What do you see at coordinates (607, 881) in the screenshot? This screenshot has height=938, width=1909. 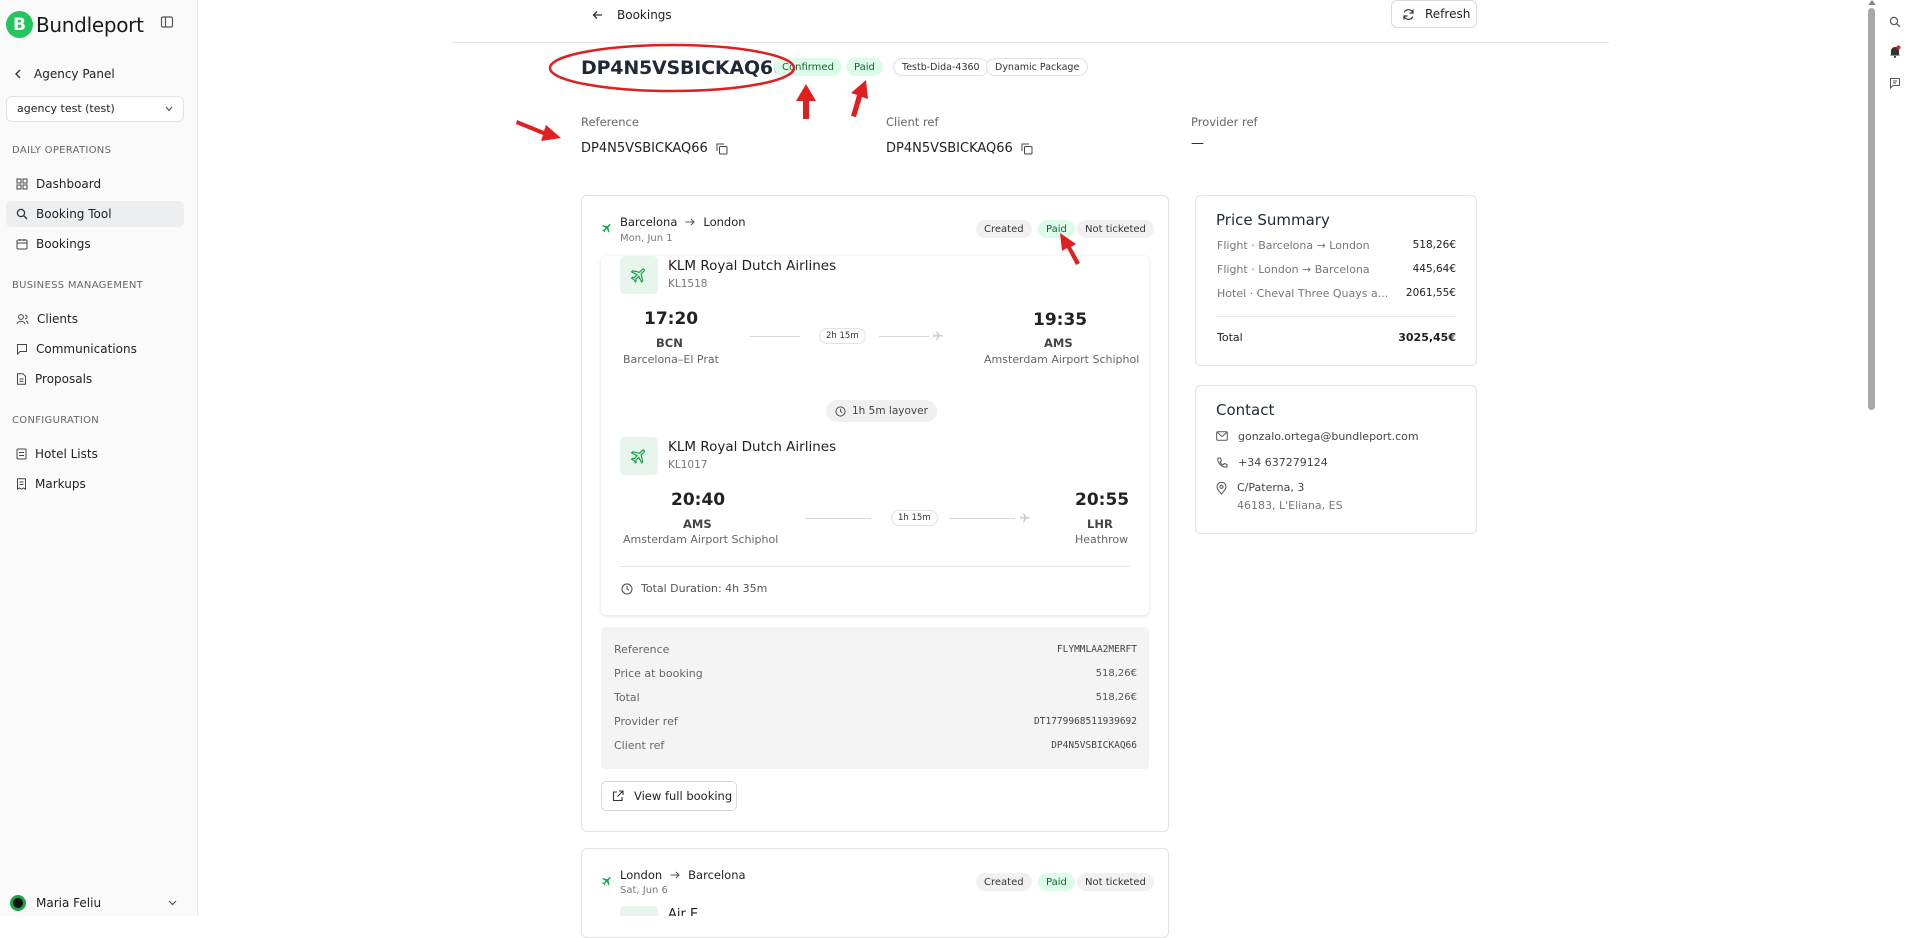 I see `plane-icon` at bounding box center [607, 881].